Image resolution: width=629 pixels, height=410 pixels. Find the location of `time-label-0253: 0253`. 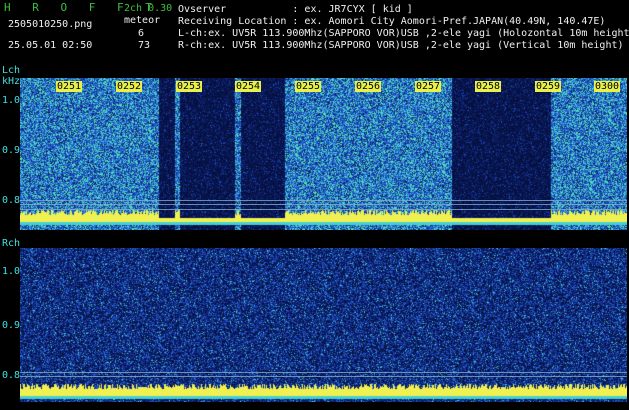

time-label-0253: 0253 is located at coordinates (189, 86).